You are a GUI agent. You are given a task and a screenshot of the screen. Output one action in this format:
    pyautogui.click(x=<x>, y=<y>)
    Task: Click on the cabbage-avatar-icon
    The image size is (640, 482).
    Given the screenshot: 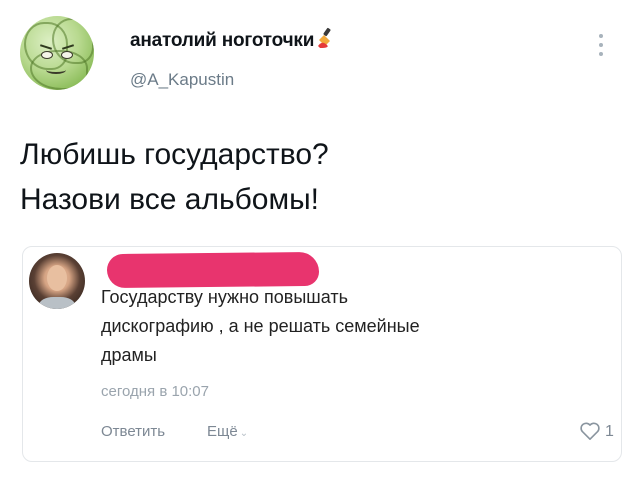 What is the action you would take?
    pyautogui.click(x=57, y=53)
    